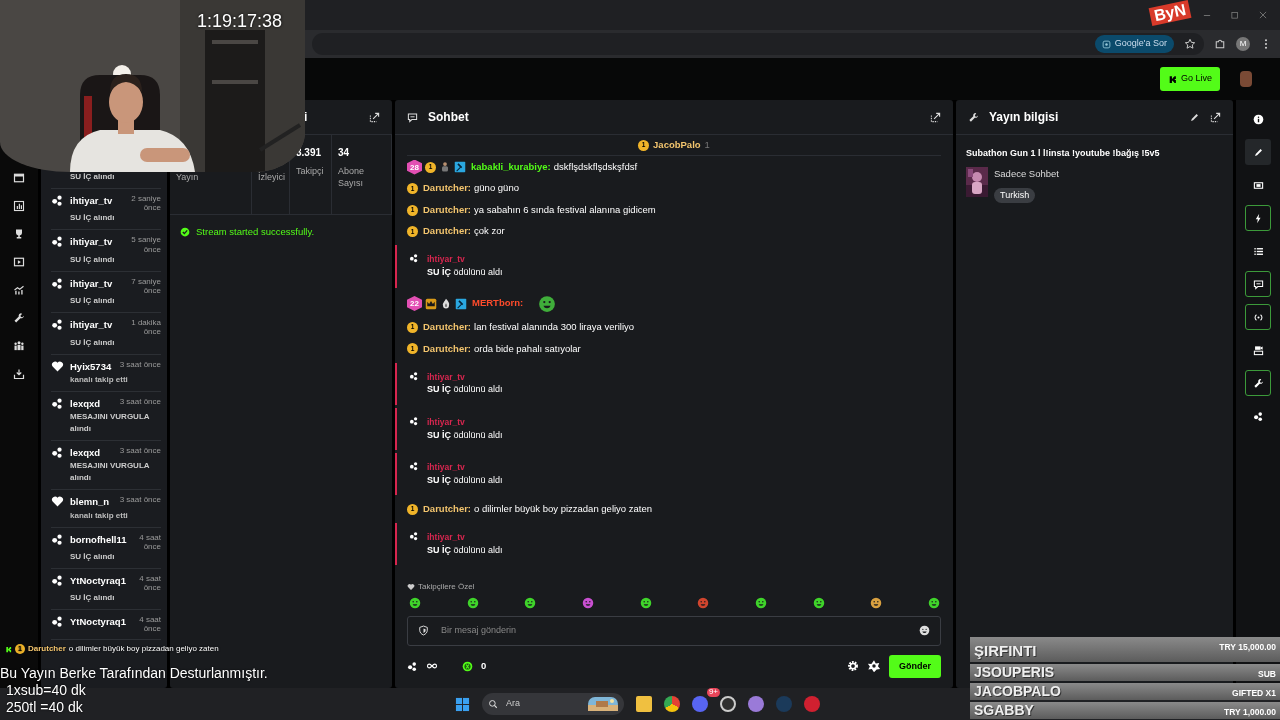  I want to click on activity-user: bornofhell11, so click(98, 539).